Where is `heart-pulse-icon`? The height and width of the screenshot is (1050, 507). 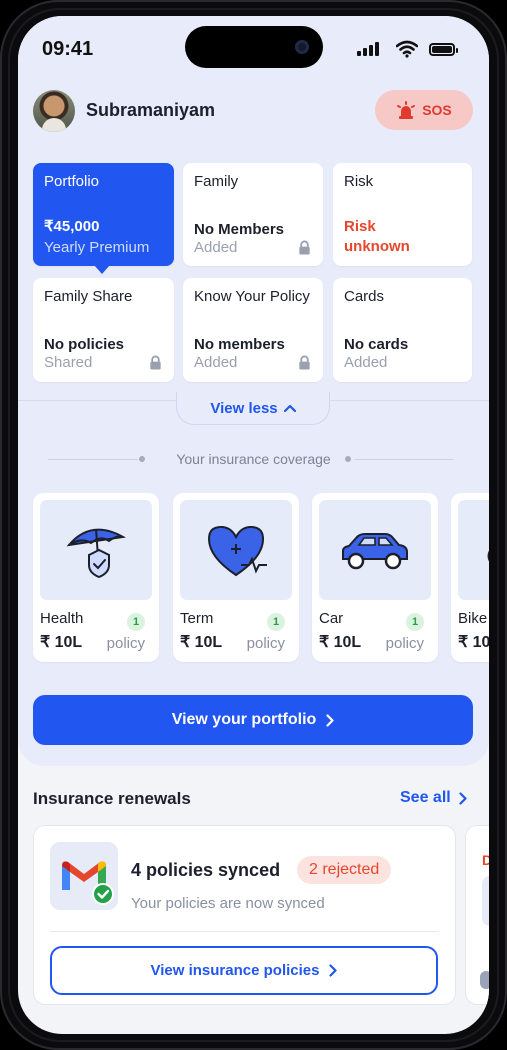 heart-pulse-icon is located at coordinates (237, 551).